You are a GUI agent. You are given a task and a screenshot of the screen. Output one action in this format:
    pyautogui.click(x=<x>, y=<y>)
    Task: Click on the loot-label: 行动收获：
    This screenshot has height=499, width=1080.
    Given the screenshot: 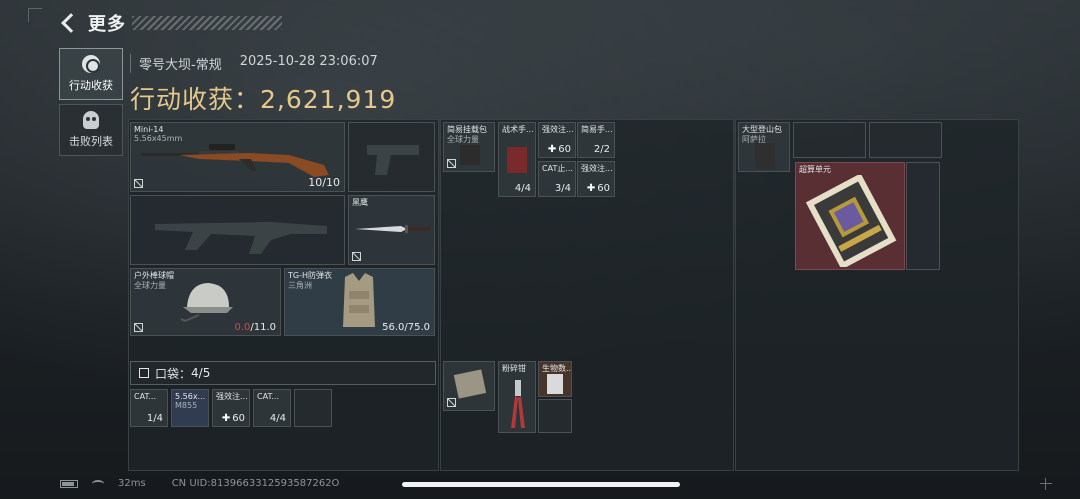 What is the action you would take?
    pyautogui.click(x=195, y=99)
    